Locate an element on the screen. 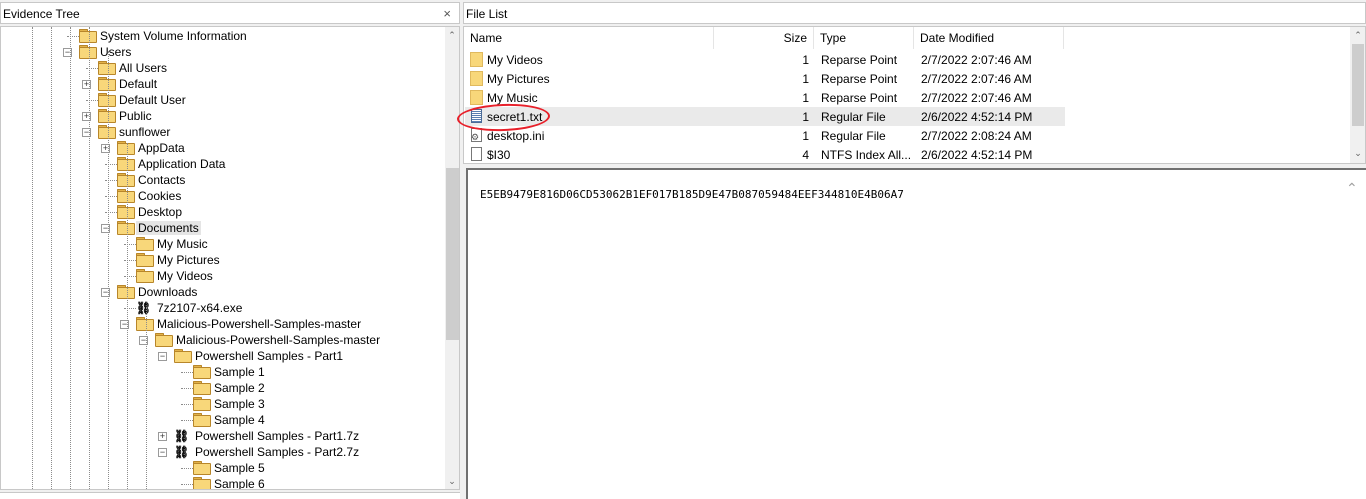 This screenshot has width=1366, height=499. tree-scroll-thumb is located at coordinates (452, 254).